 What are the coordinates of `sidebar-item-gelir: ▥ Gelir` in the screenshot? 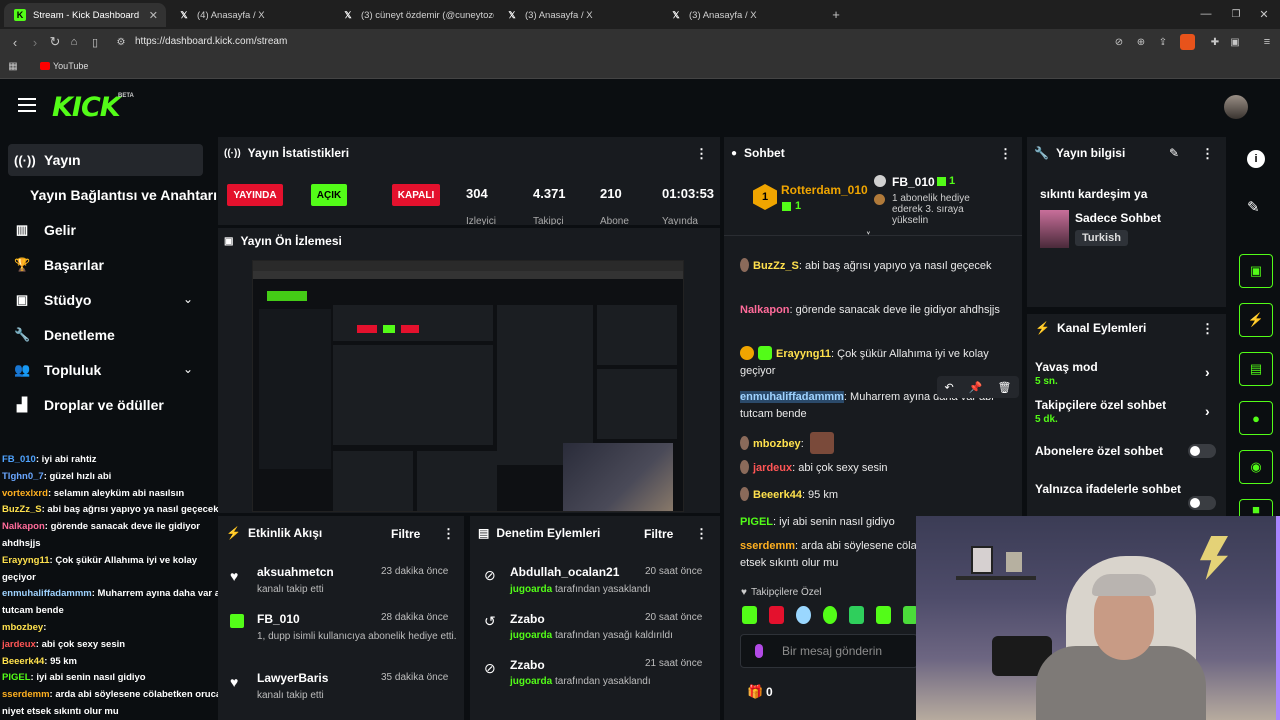 It's located at (45, 230).